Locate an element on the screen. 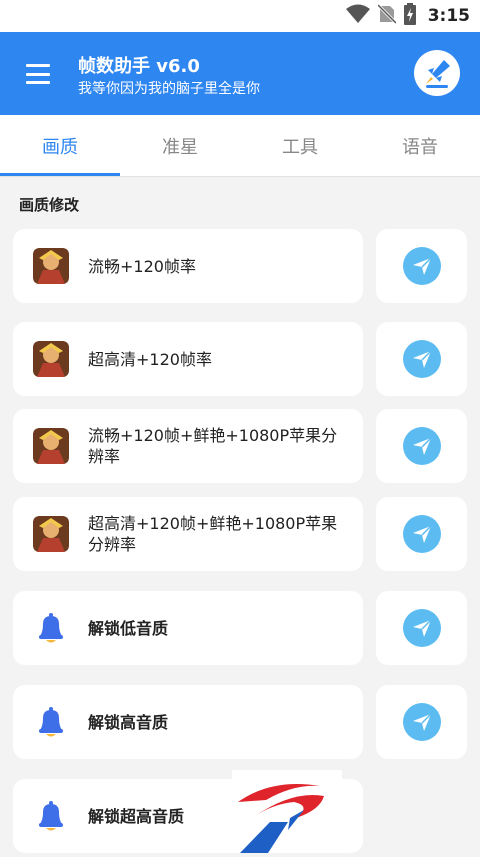 Image resolution: width=480 pixels, height=857 pixels. option-card: 解锁低音质 is located at coordinates (188, 628).